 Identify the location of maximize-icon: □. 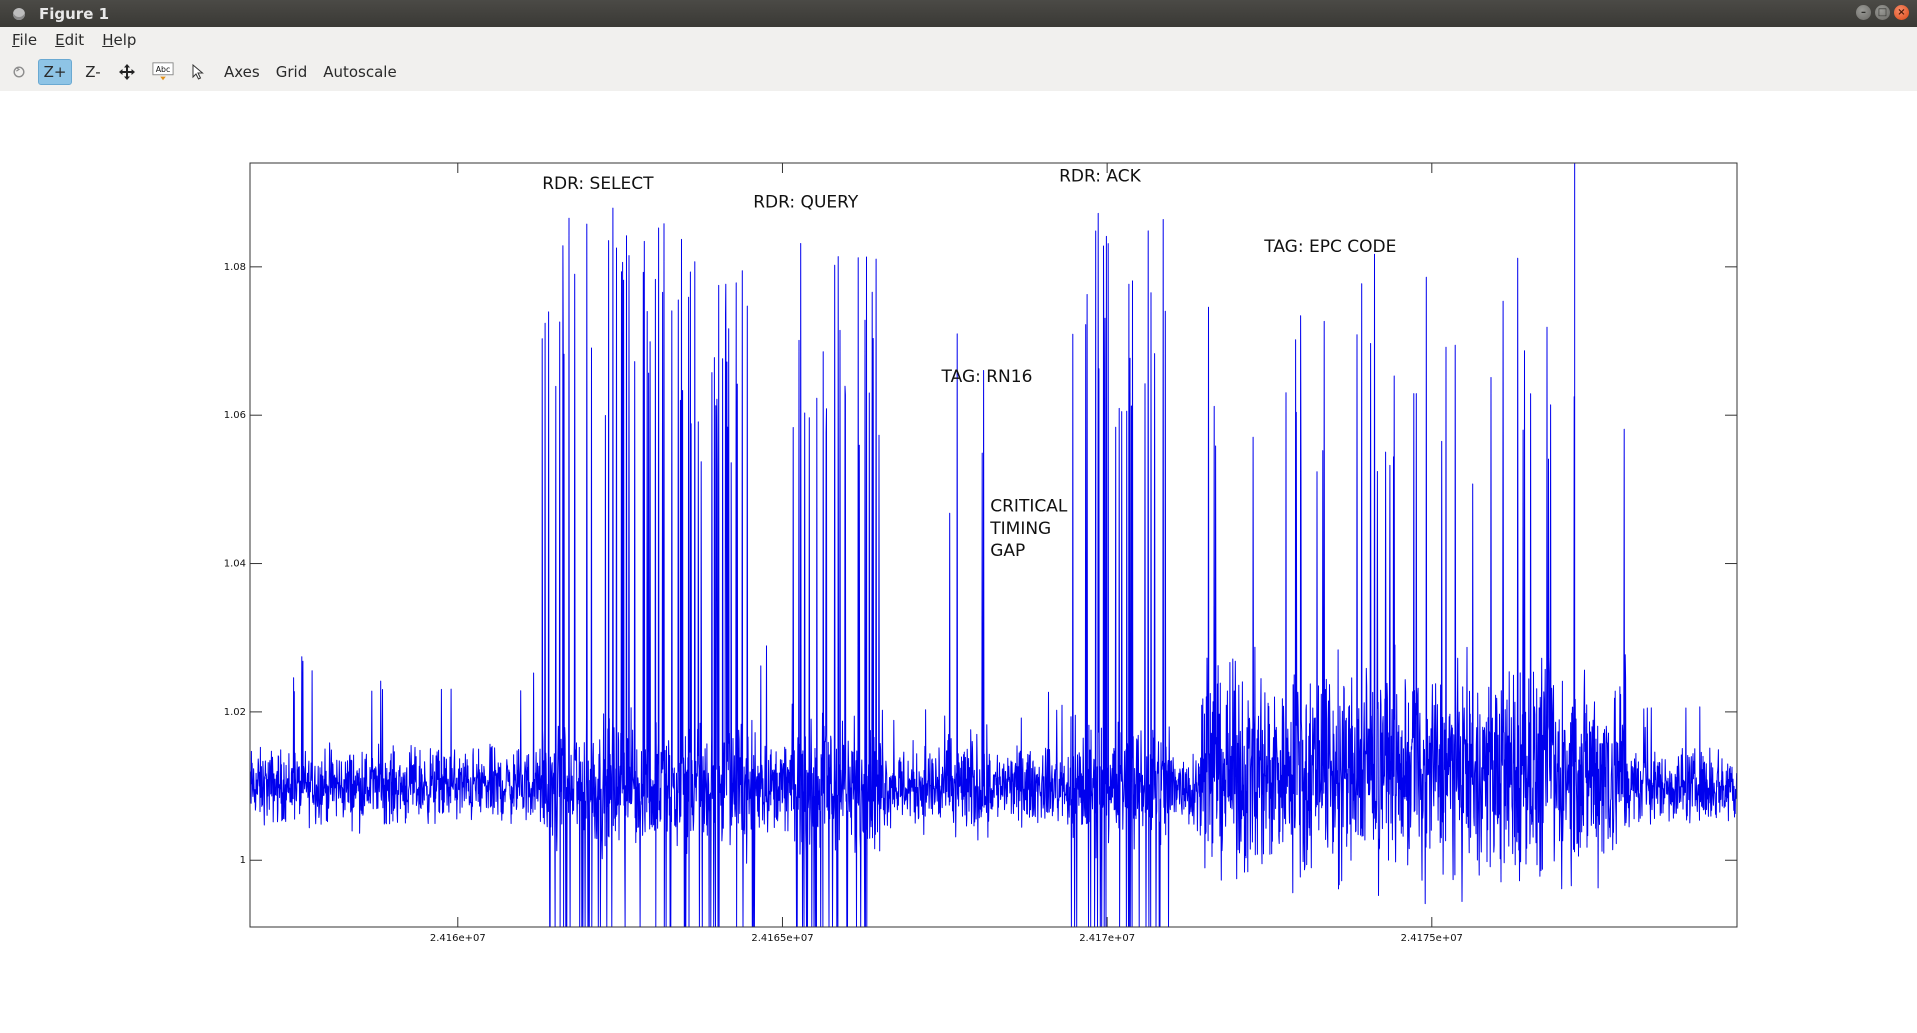
(1882, 12).